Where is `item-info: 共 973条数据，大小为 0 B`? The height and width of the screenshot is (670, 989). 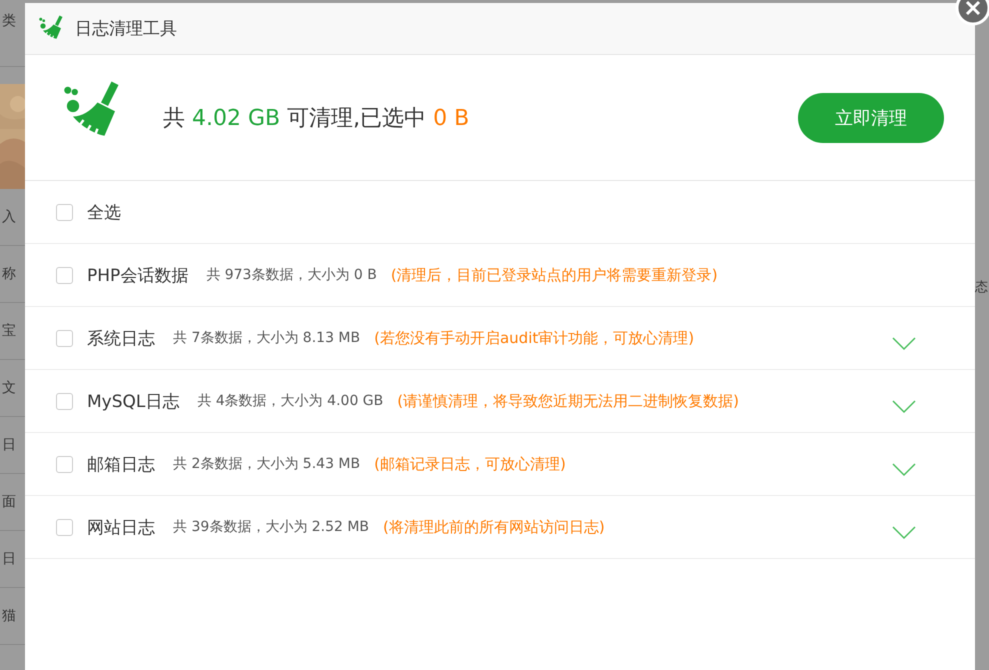
item-info: 共 973条数据，大小为 0 B is located at coordinates (291, 275).